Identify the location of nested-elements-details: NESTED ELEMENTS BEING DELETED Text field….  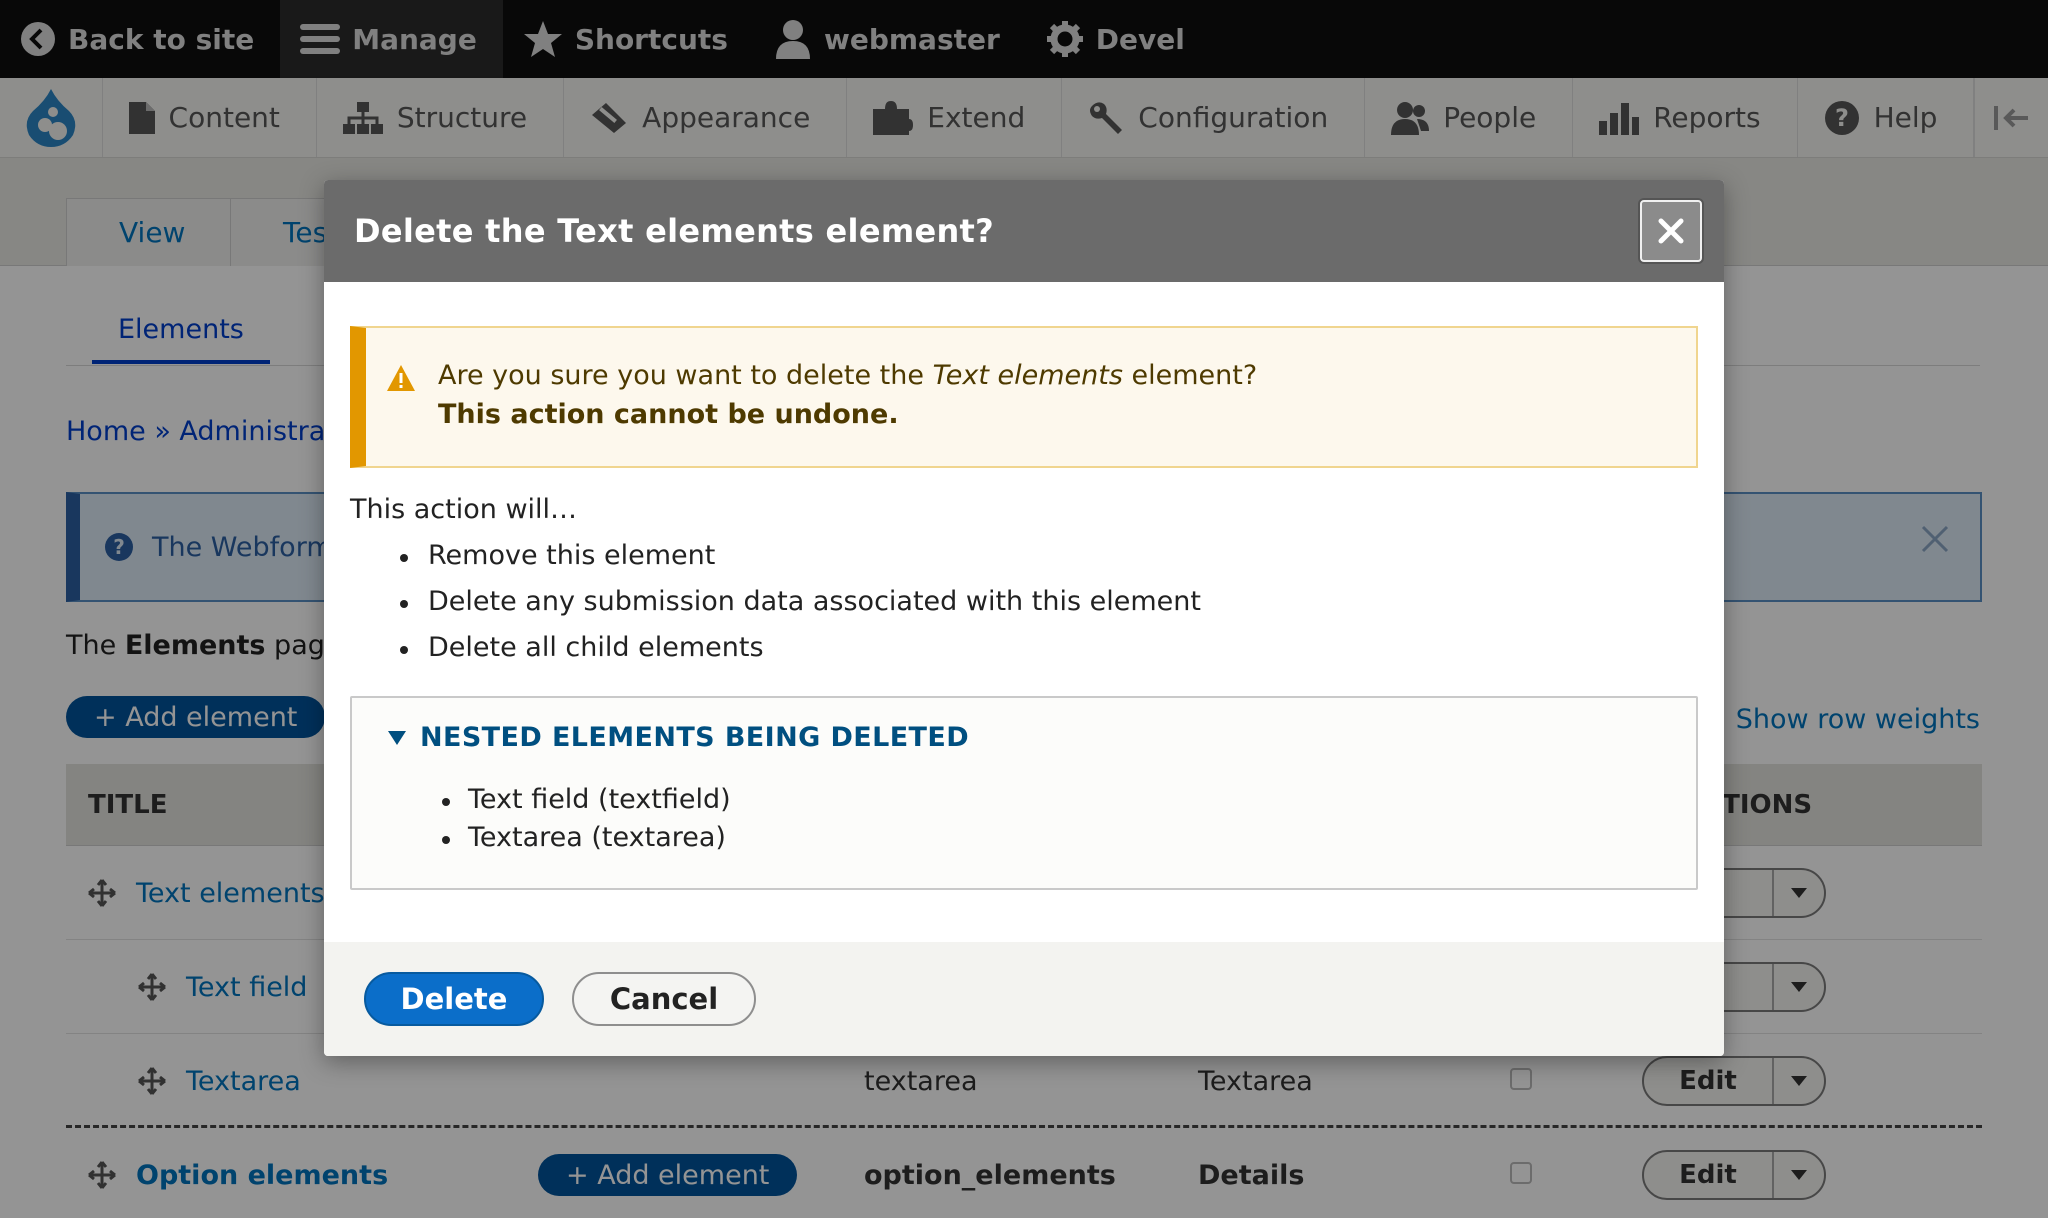
(1024, 793).